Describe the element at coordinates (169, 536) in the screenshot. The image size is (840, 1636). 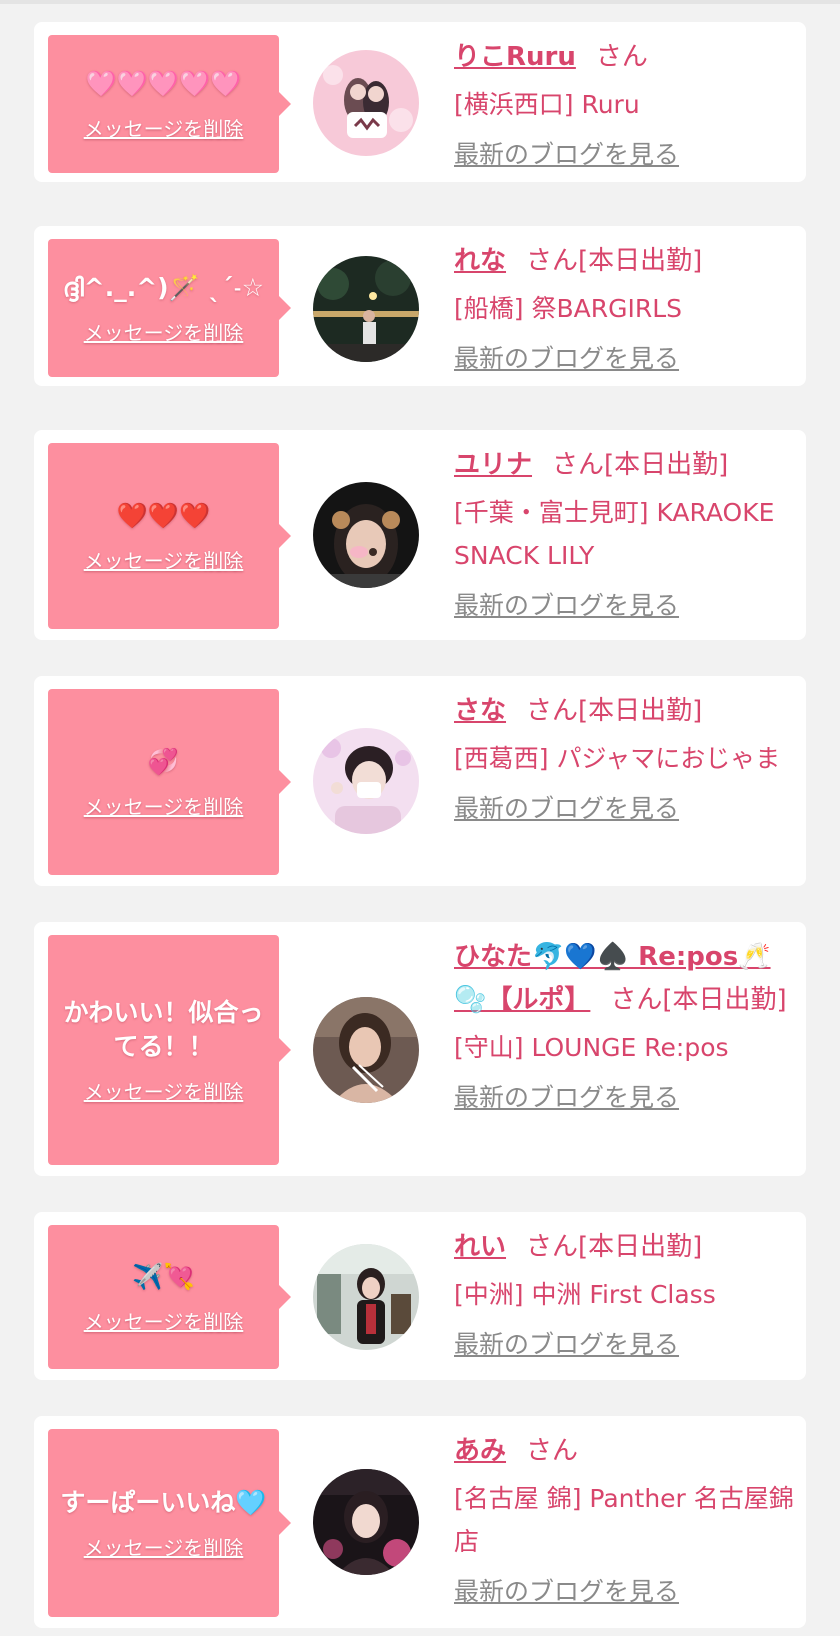
I see `message-bubble: ❤️❤️❤️ メッセージを削除` at that location.